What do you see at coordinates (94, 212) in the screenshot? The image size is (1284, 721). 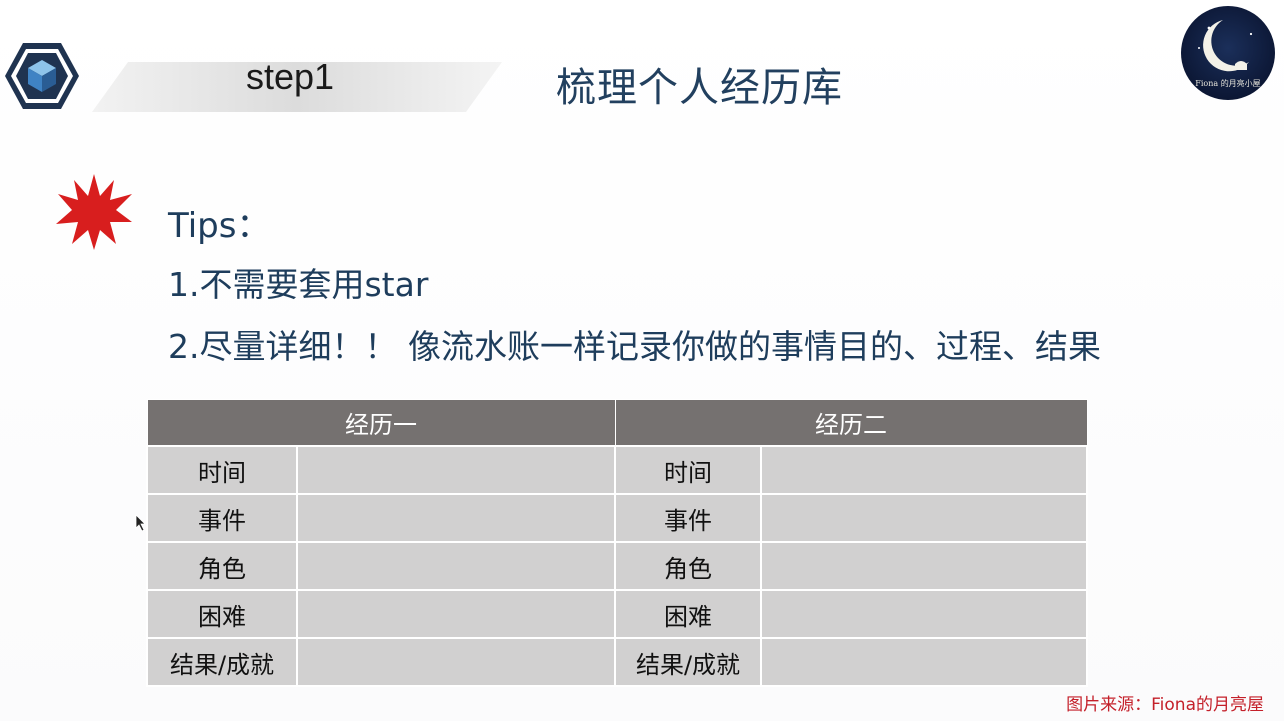 I see `red-burst-icon` at bounding box center [94, 212].